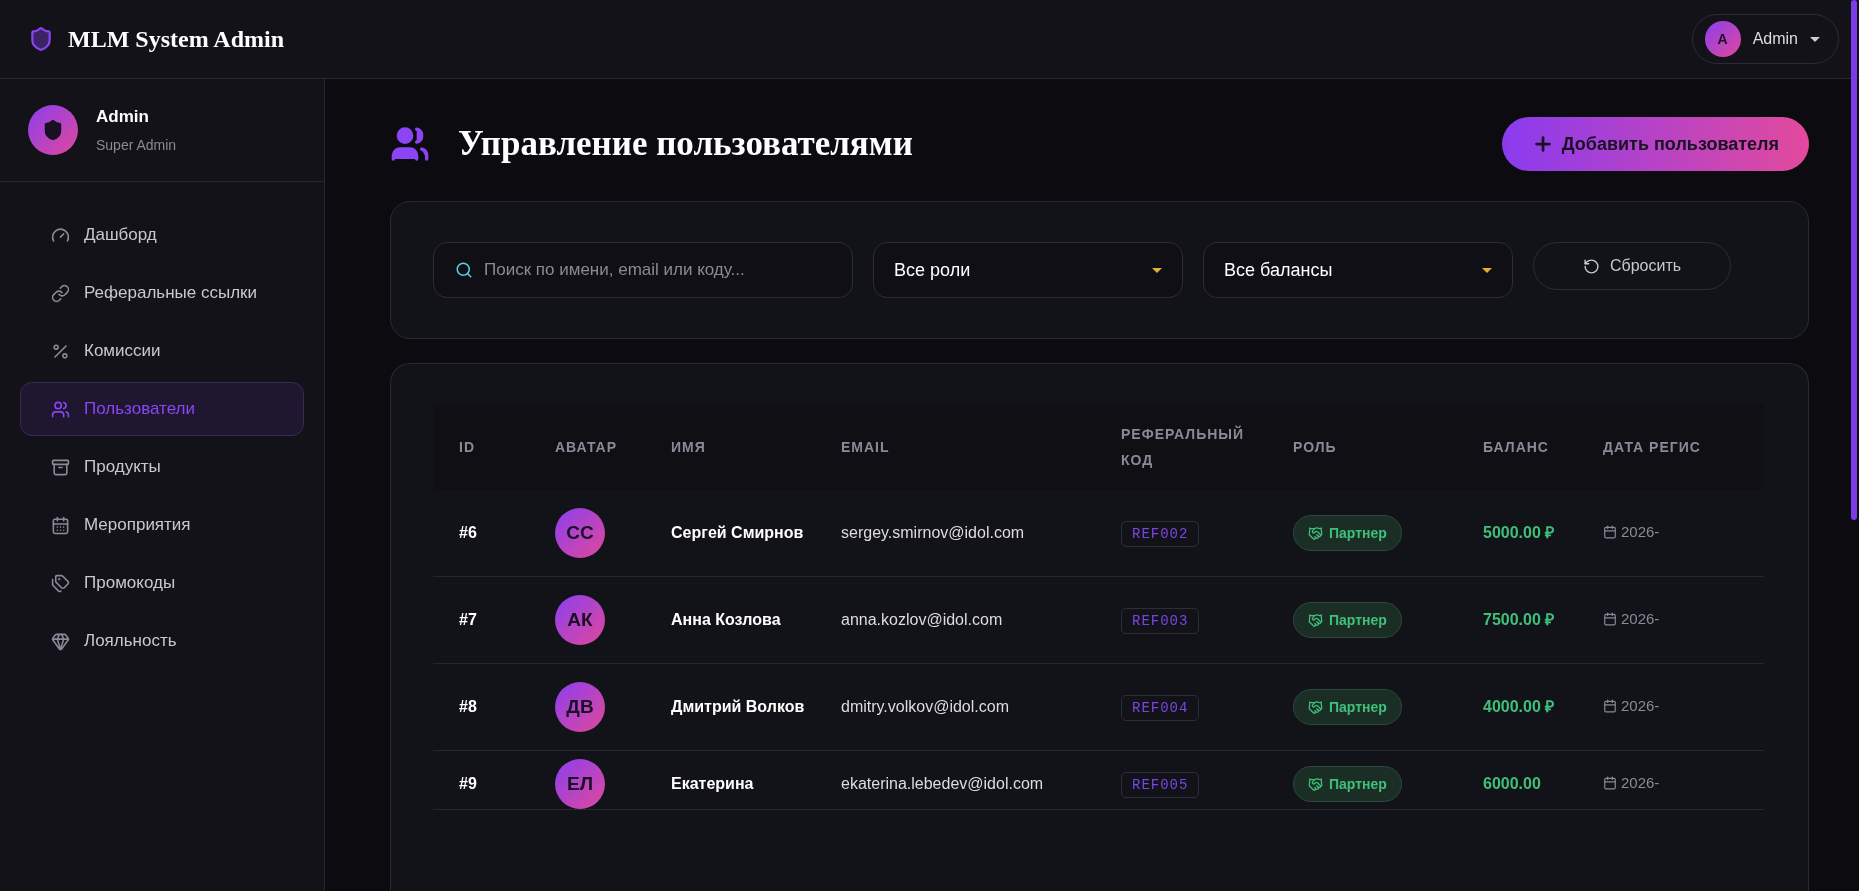  I want to click on table-cell: ekaterina.lebedev@idol.com, so click(955, 780).